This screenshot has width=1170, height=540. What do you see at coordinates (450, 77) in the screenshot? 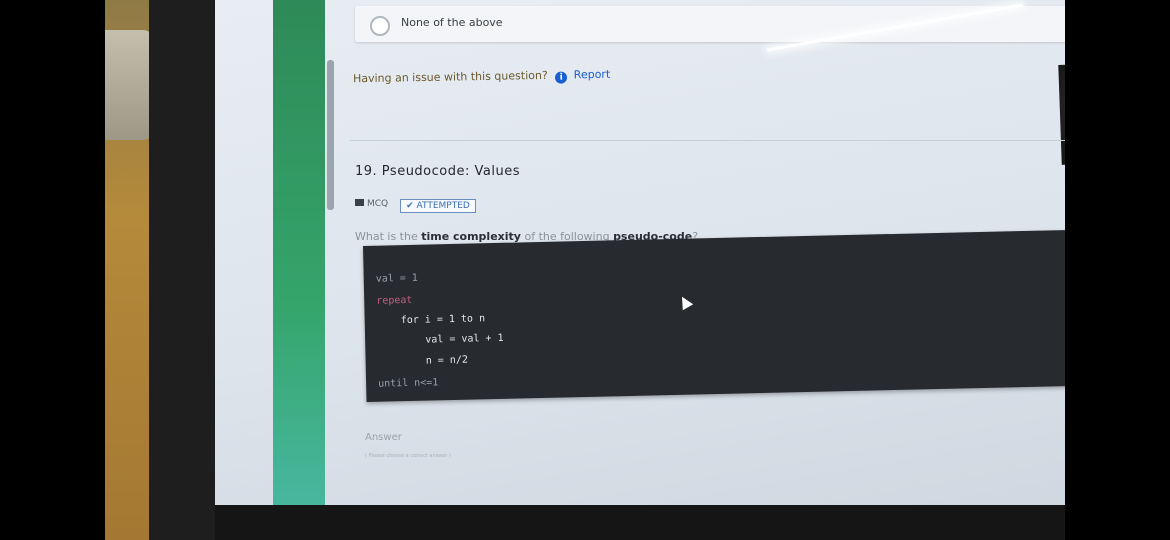
I see `issue-text: Having an issue with this question?` at bounding box center [450, 77].